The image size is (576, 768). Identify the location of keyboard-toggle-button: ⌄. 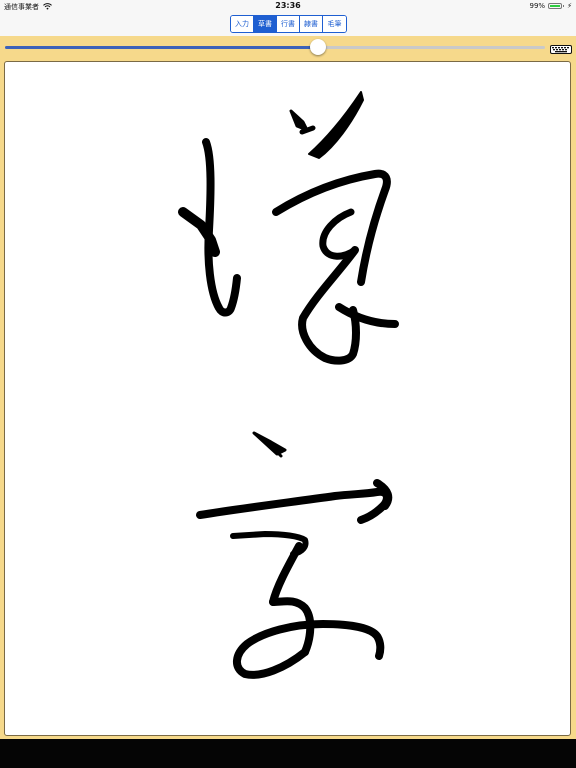
(561, 52).